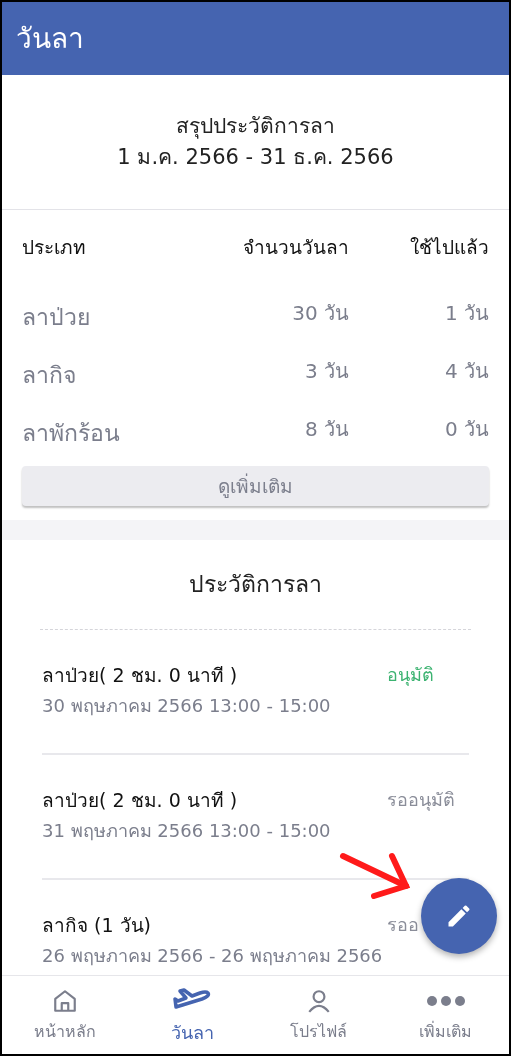 This screenshot has height=1056, width=511. Describe the element at coordinates (403, 925) in the screenshot. I see `status-label: รออ` at that location.